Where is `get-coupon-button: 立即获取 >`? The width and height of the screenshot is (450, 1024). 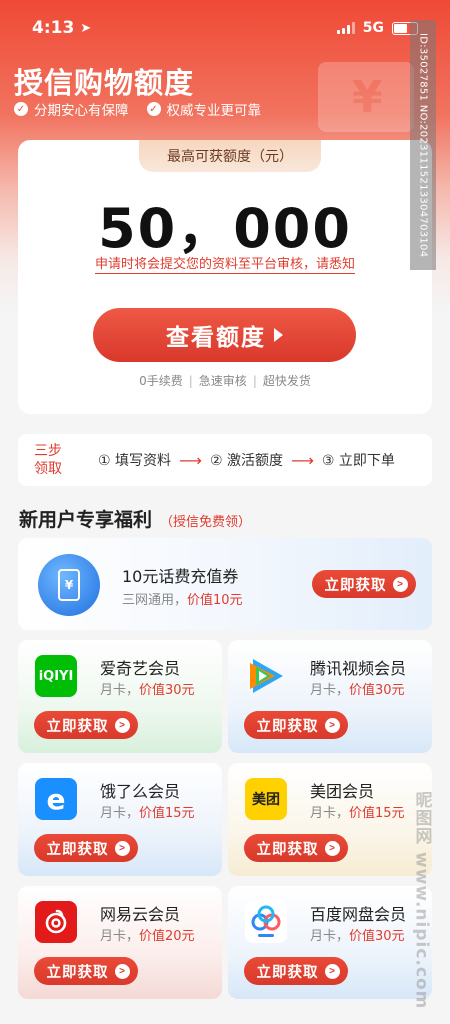 get-coupon-button: 立即获取 > is located at coordinates (364, 584).